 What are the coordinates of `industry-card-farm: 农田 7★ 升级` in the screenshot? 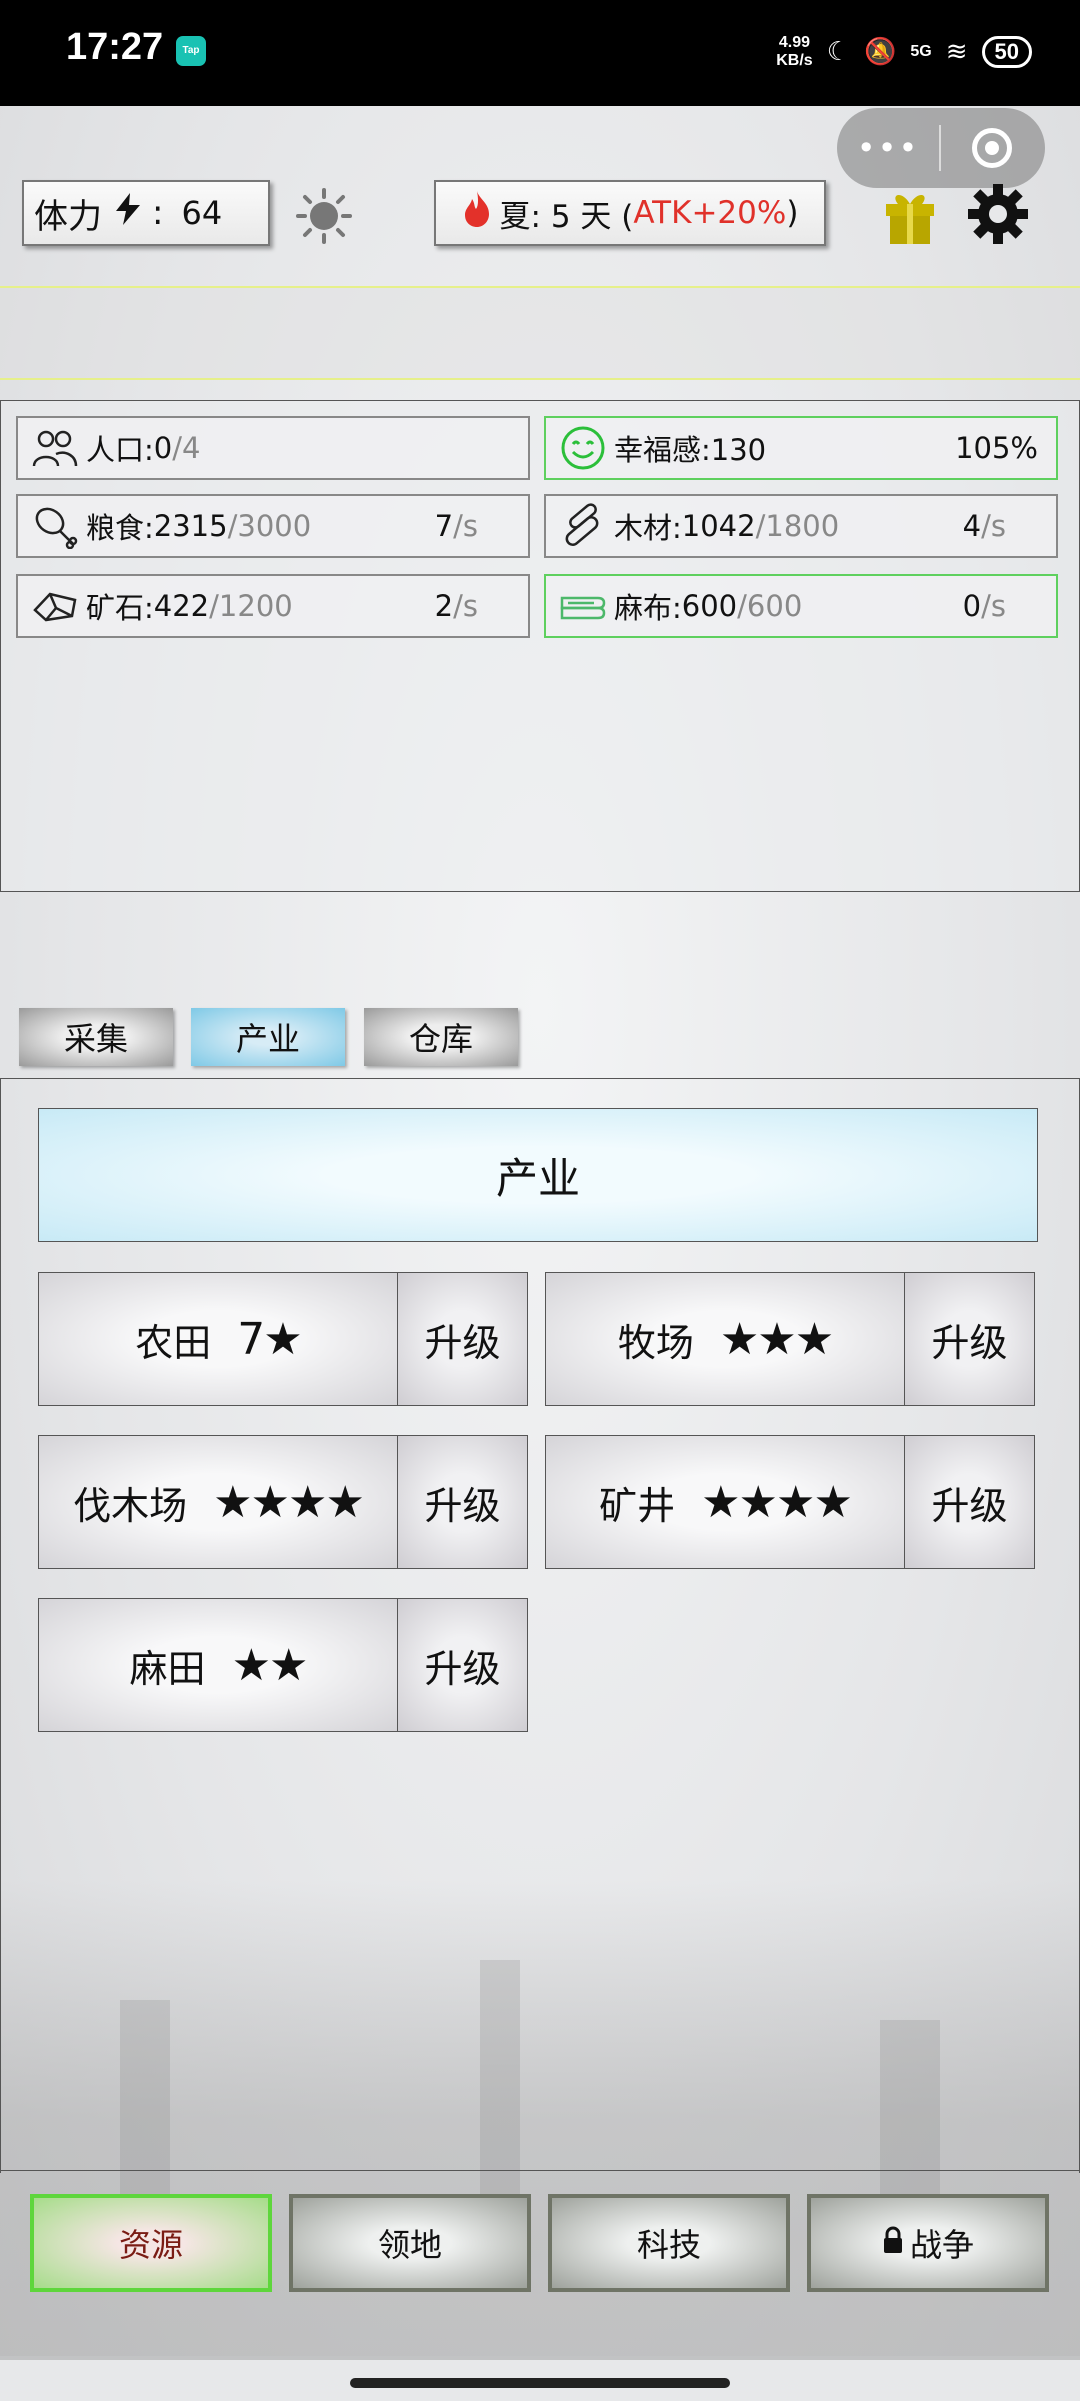 It's located at (283, 1339).